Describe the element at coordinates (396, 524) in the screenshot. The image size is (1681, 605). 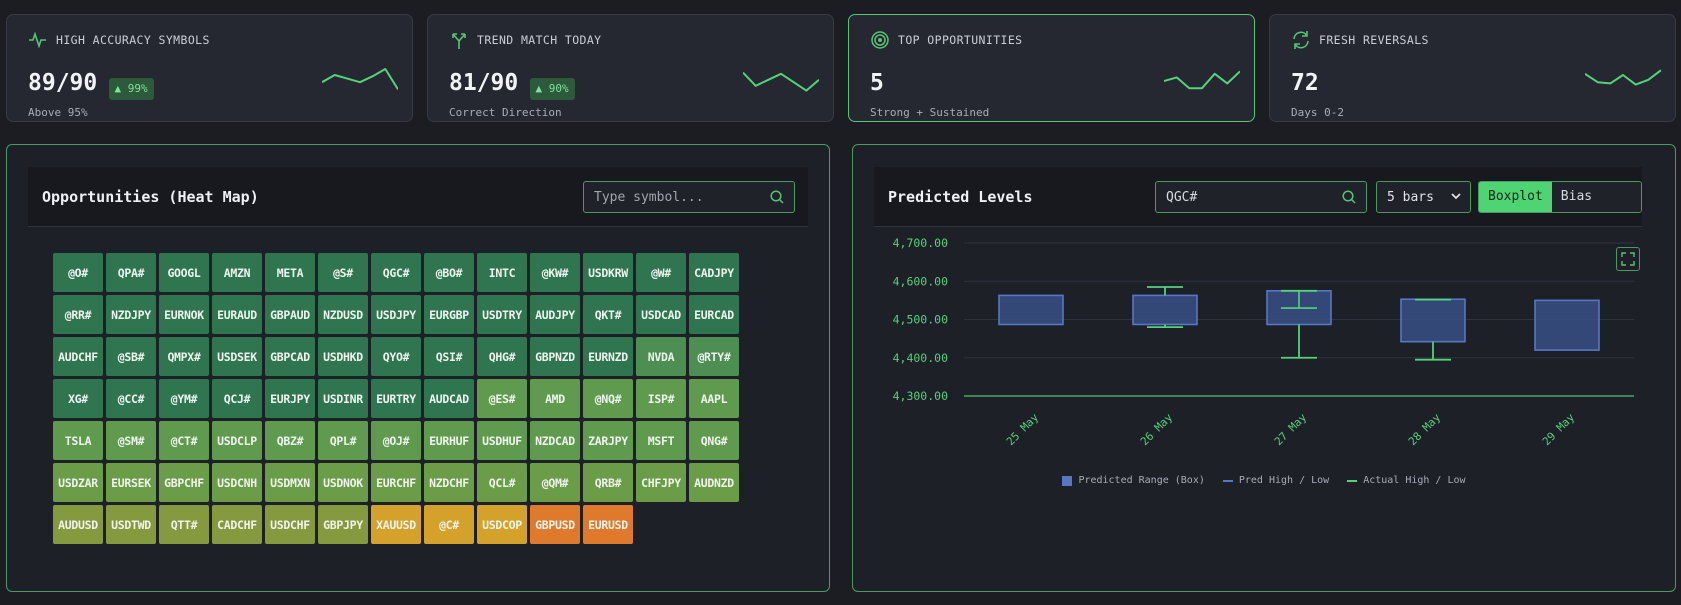
I see `heatmap-cell: XAUUSD` at that location.